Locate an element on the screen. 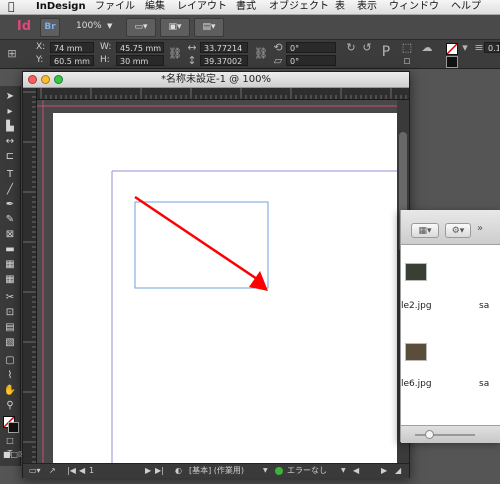  rectangle-tool-icon: ▬ is located at coordinates (10, 249).